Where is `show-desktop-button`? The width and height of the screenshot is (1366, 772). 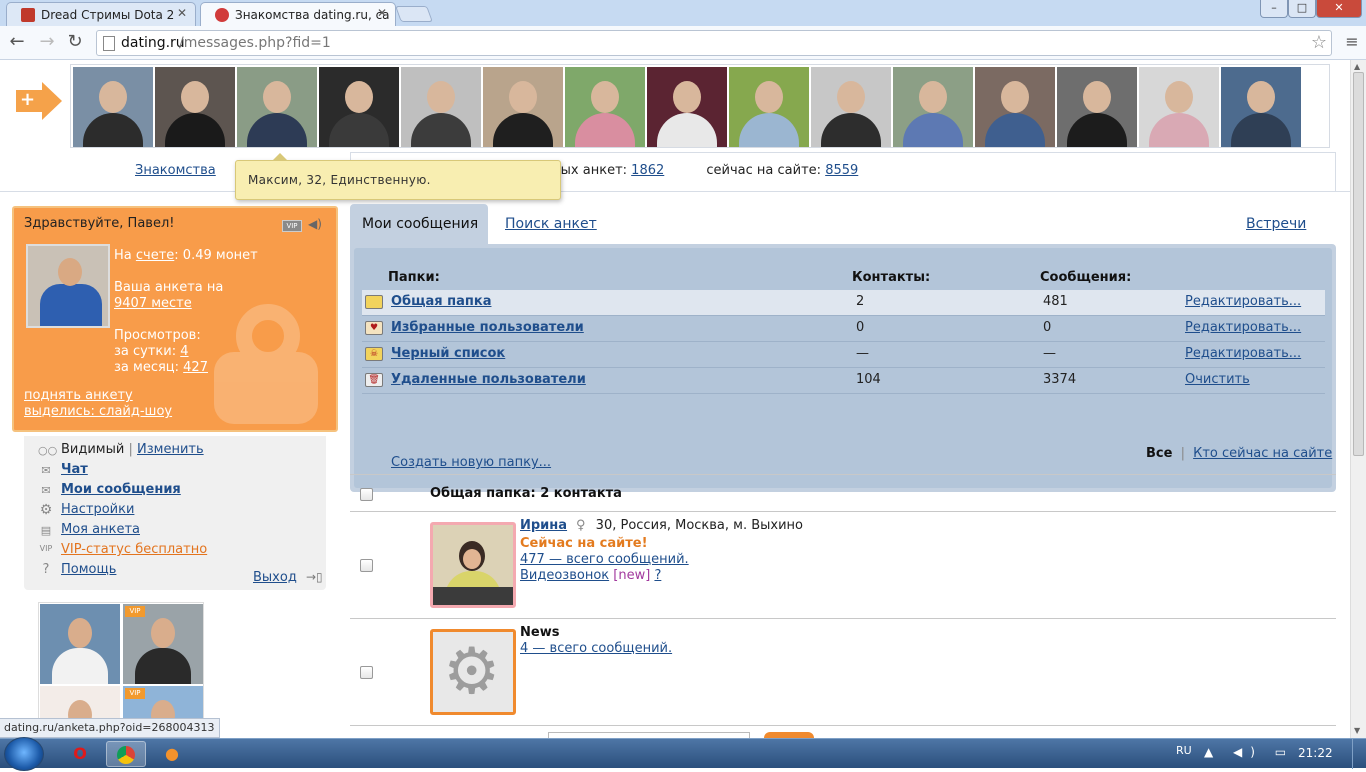
show-desktop-button is located at coordinates (1359, 754).